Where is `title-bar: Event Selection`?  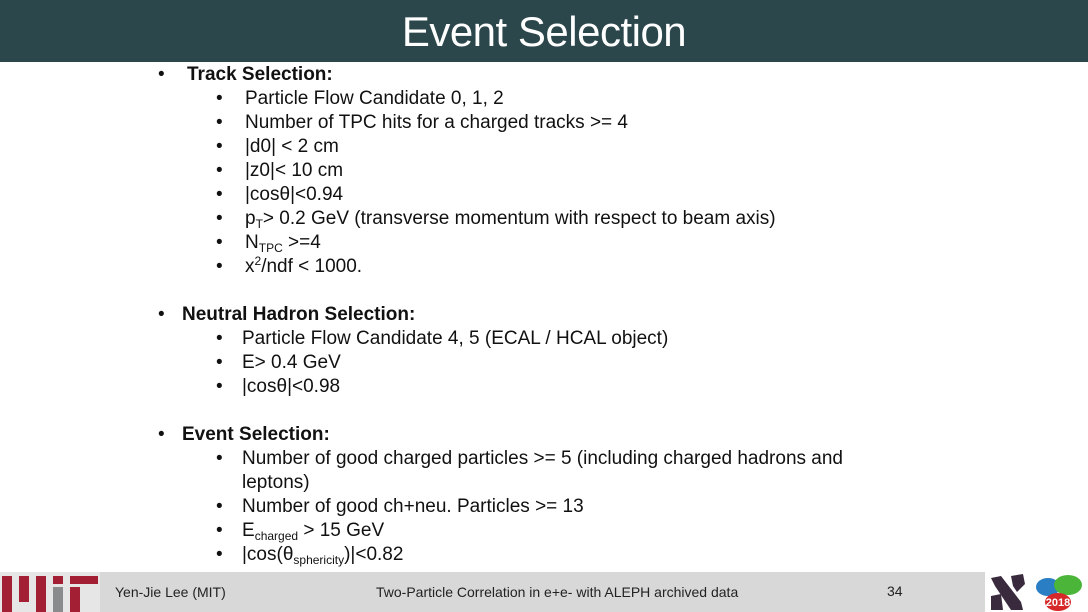
title-bar: Event Selection is located at coordinates (544, 31).